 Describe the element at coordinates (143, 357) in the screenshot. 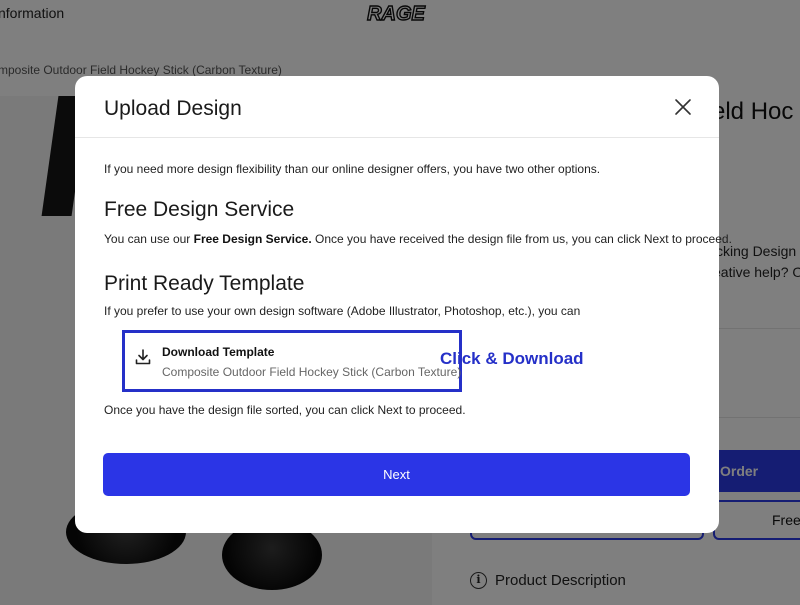

I see `download-icon` at that location.